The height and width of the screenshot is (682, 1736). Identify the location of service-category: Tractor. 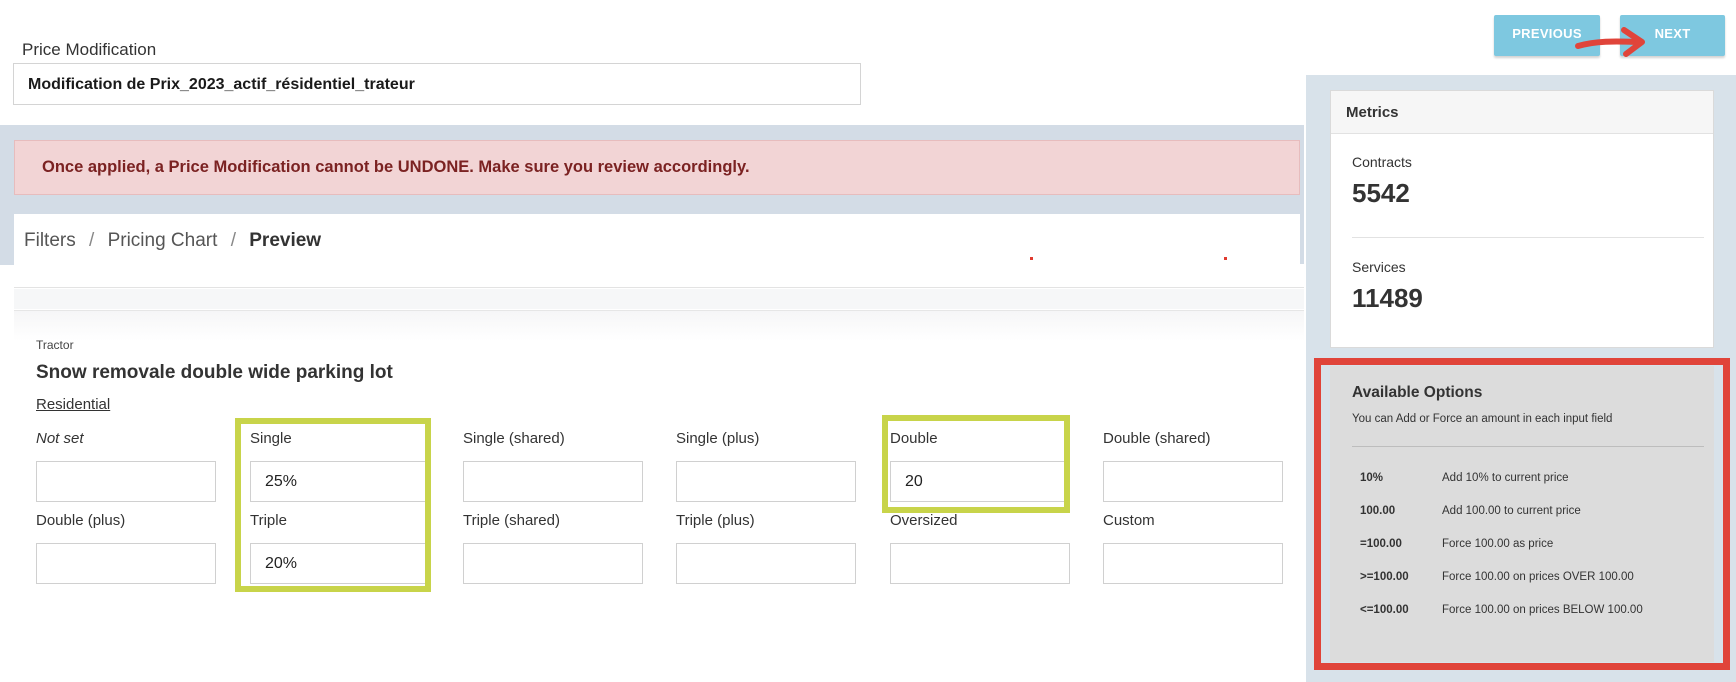
(55, 345).